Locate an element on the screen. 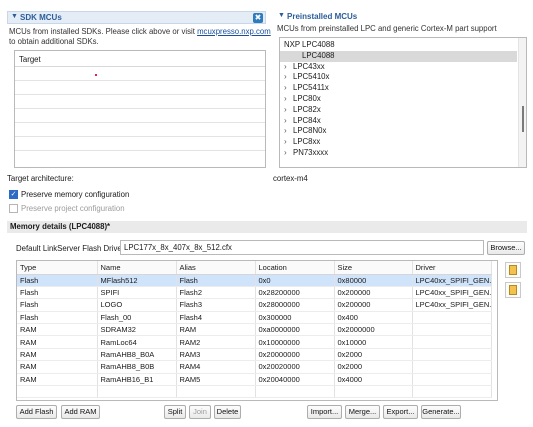 Image resolution: width=533 pixels, height=427 pixels. table-row: RAM RamAHB16_B1 RAM5 0x20040000 0x4000 is located at coordinates (254, 380).